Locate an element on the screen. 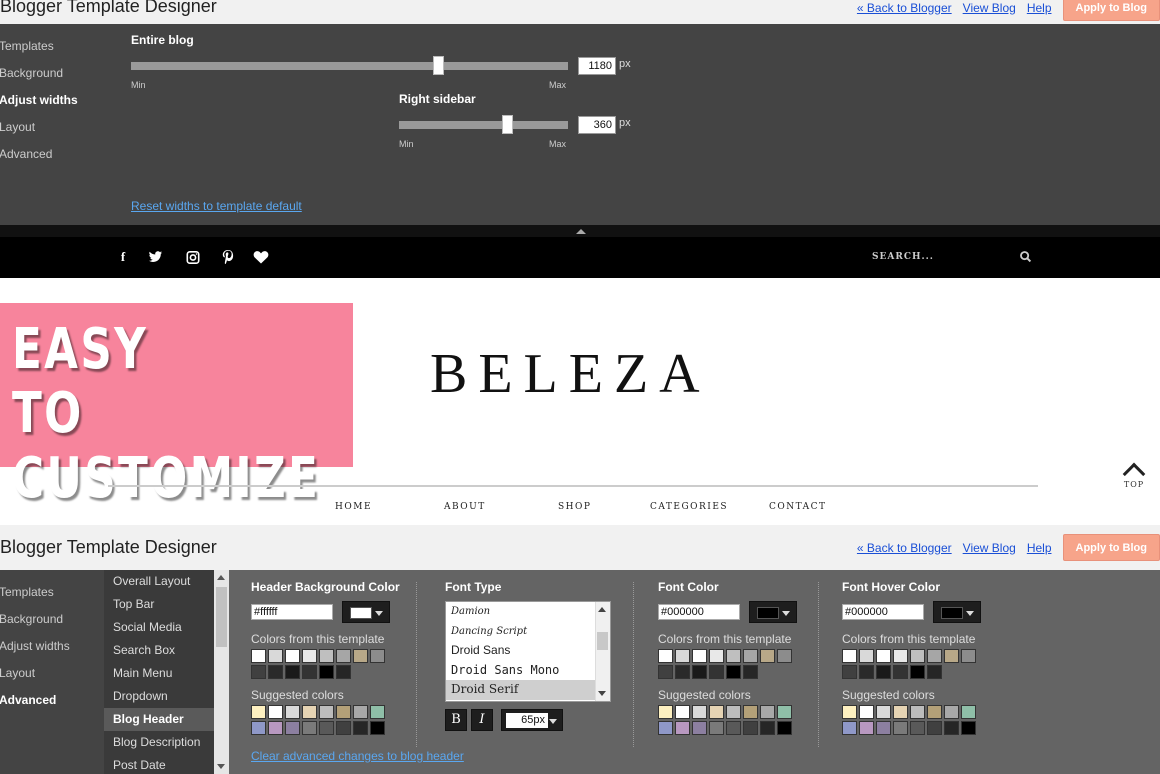 The height and width of the screenshot is (774, 1160). font-list-scroll-thumb is located at coordinates (602, 641).